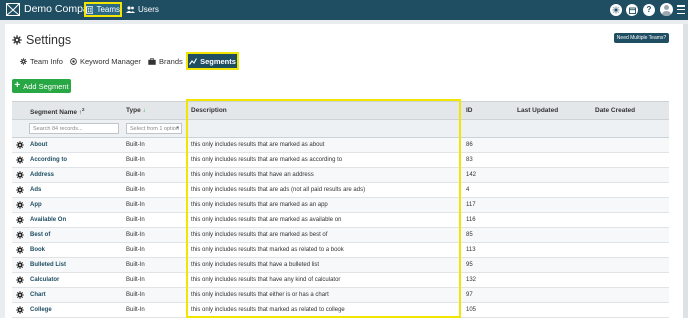 Image resolution: width=688 pixels, height=318 pixels. I want to click on add-segment-button: + Add Segment, so click(41, 86).